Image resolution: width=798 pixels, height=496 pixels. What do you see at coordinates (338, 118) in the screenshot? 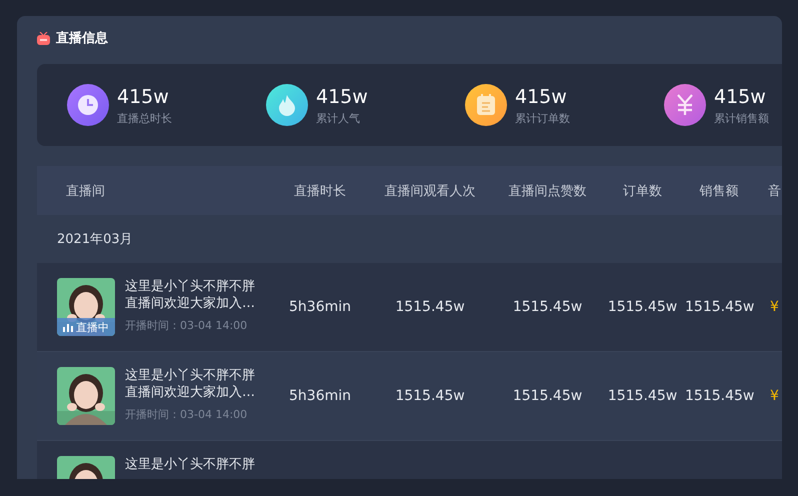
I see `stat-label: 累计人气` at bounding box center [338, 118].